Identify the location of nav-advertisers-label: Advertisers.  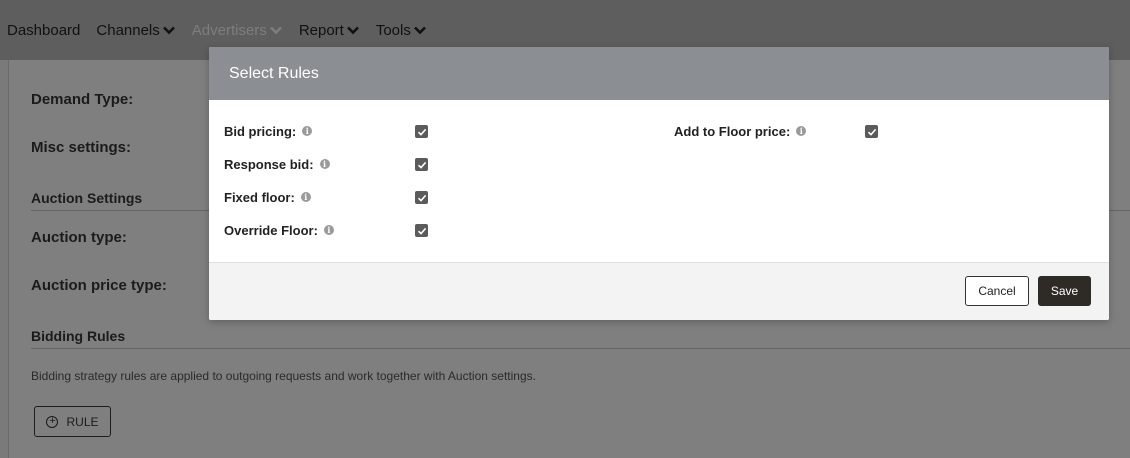
(229, 30).